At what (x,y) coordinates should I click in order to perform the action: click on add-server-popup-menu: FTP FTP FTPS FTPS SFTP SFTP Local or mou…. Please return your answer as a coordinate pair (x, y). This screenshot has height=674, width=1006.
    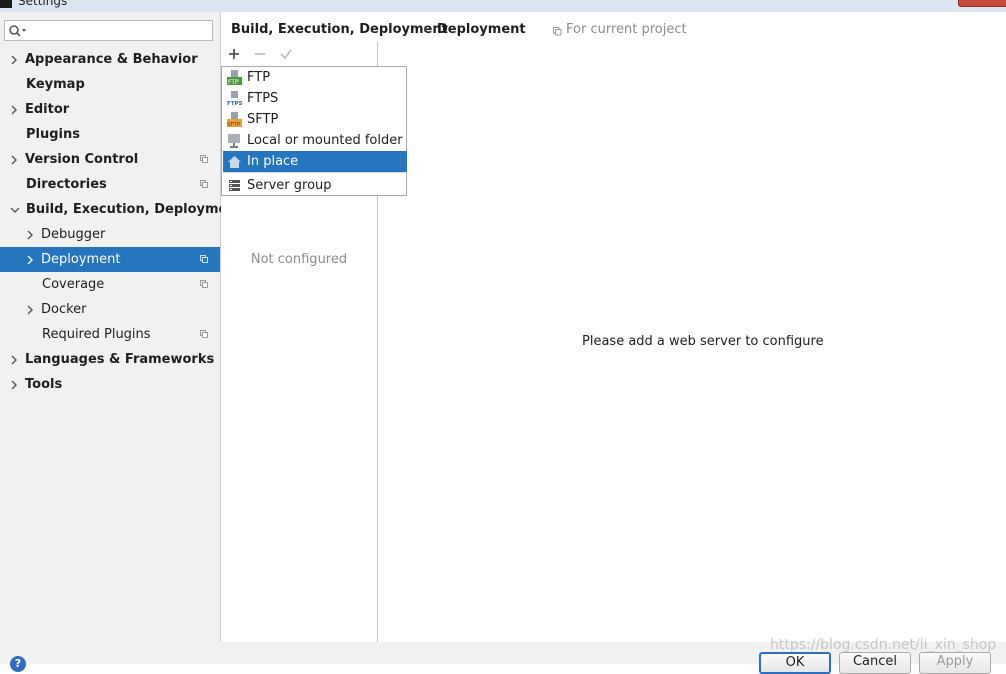
    Looking at the image, I should click on (314, 131).